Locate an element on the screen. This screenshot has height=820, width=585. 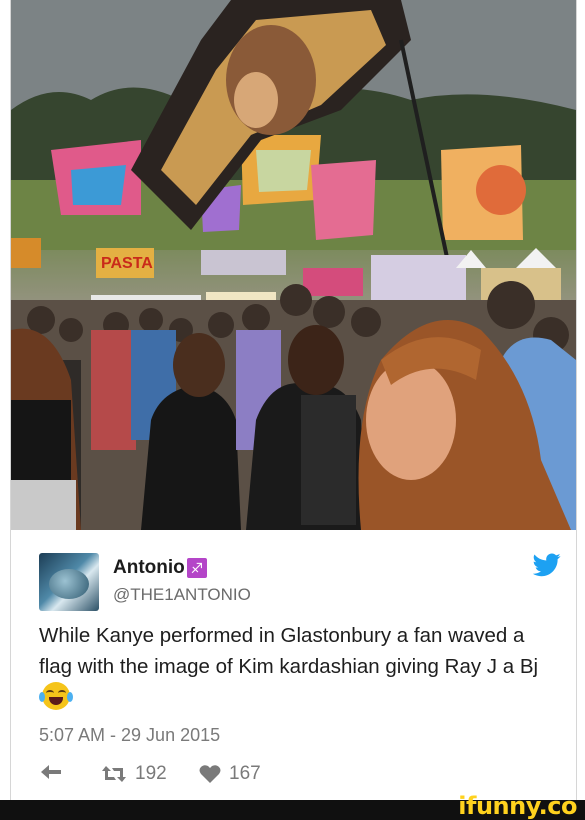
face-with-tears-of-joy-icon is located at coordinates (56, 696).